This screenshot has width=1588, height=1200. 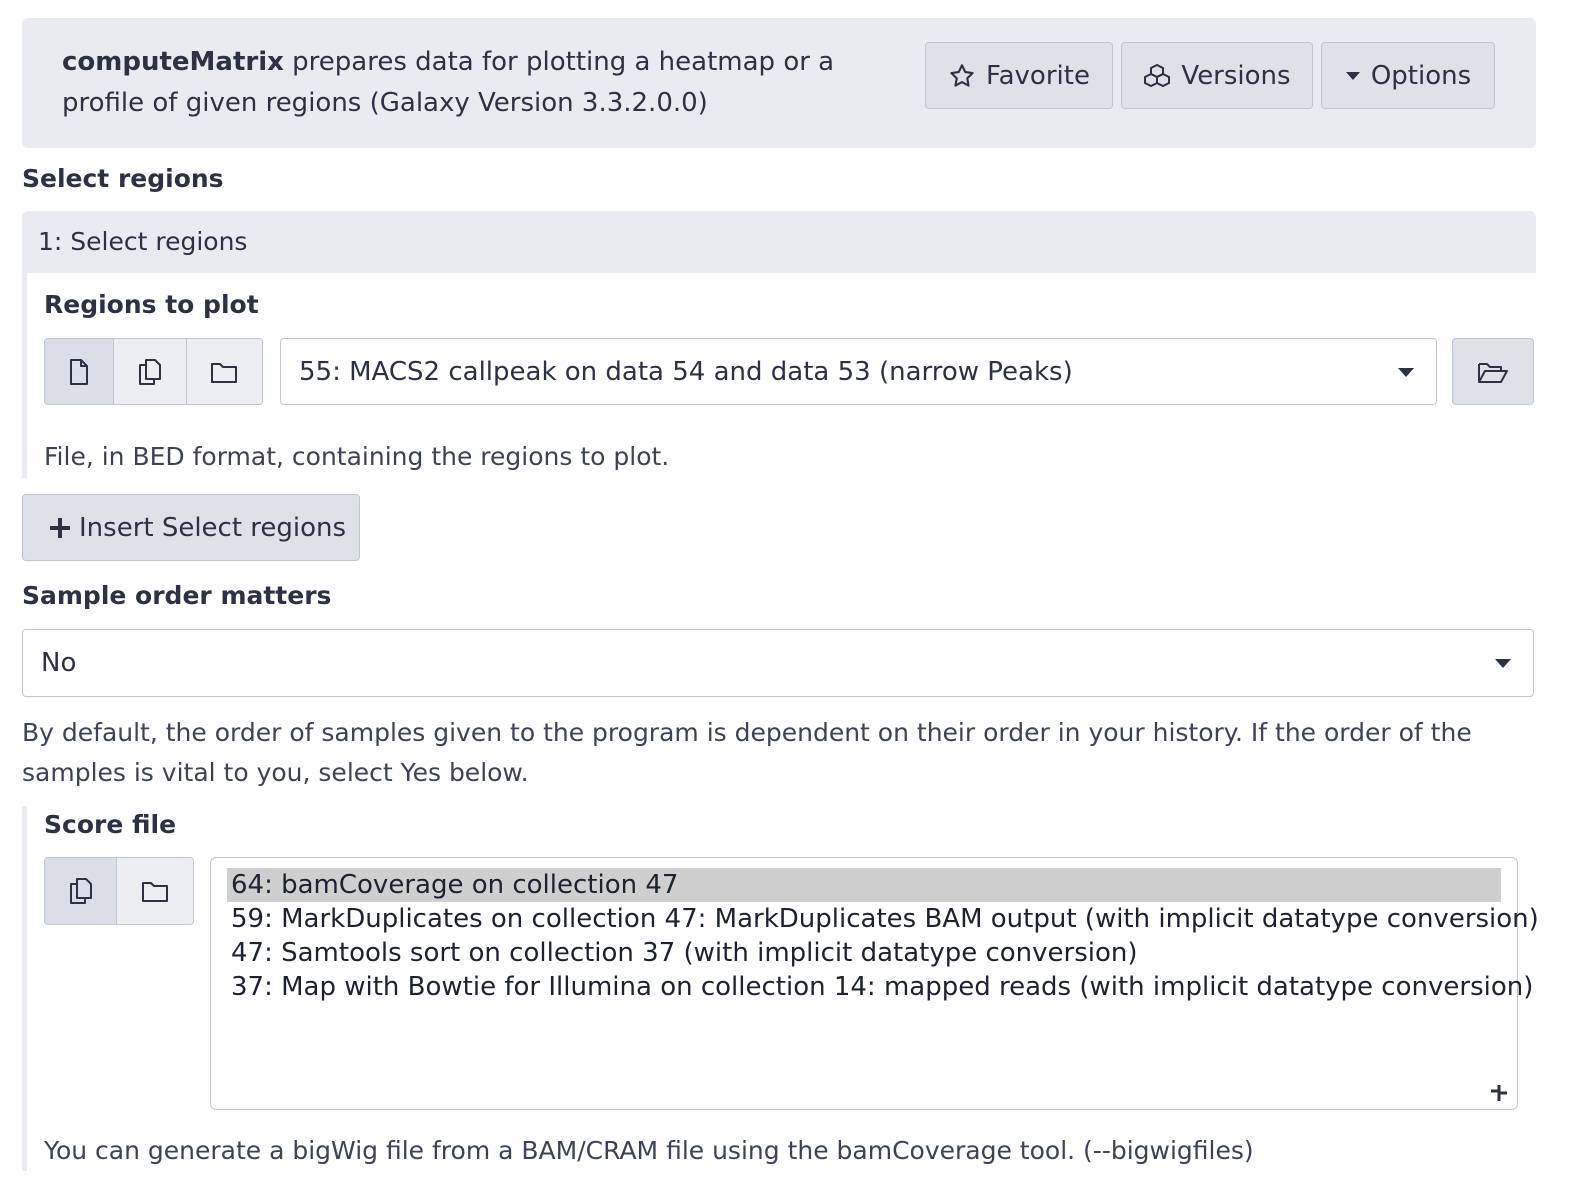 I want to click on options-button: Options, so click(x=1408, y=75).